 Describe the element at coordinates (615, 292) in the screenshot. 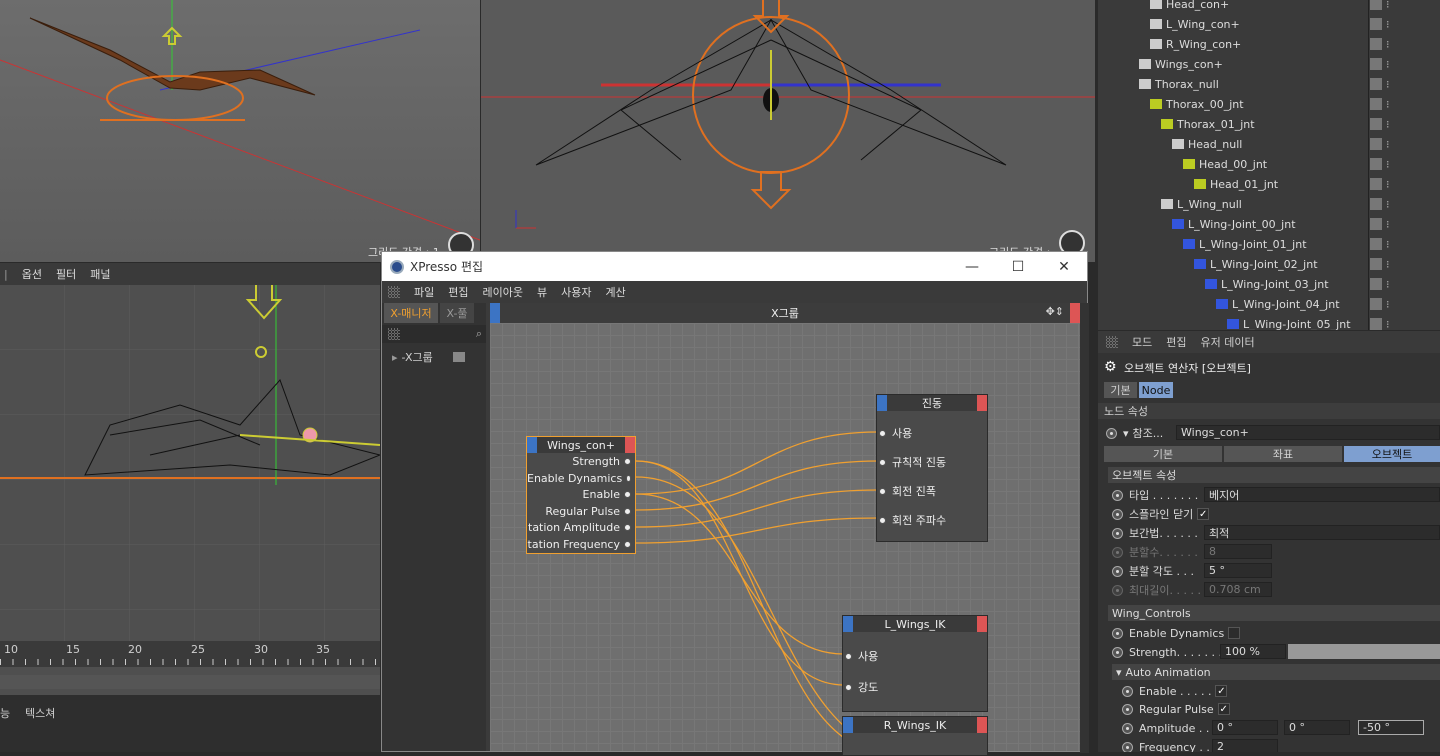

I see `menu-calc: 계산` at that location.